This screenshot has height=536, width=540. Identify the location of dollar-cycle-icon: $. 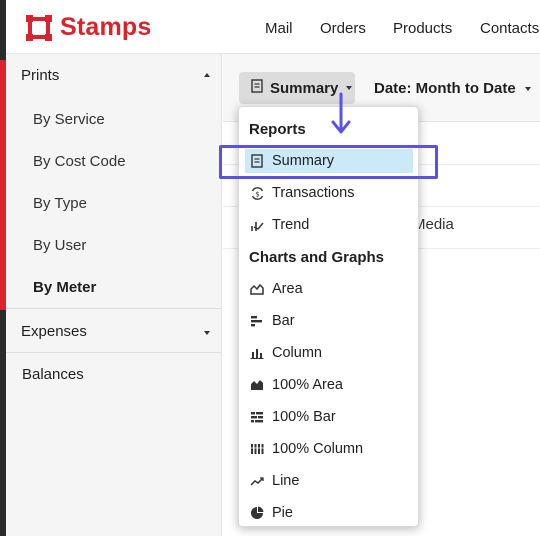
(257, 193).